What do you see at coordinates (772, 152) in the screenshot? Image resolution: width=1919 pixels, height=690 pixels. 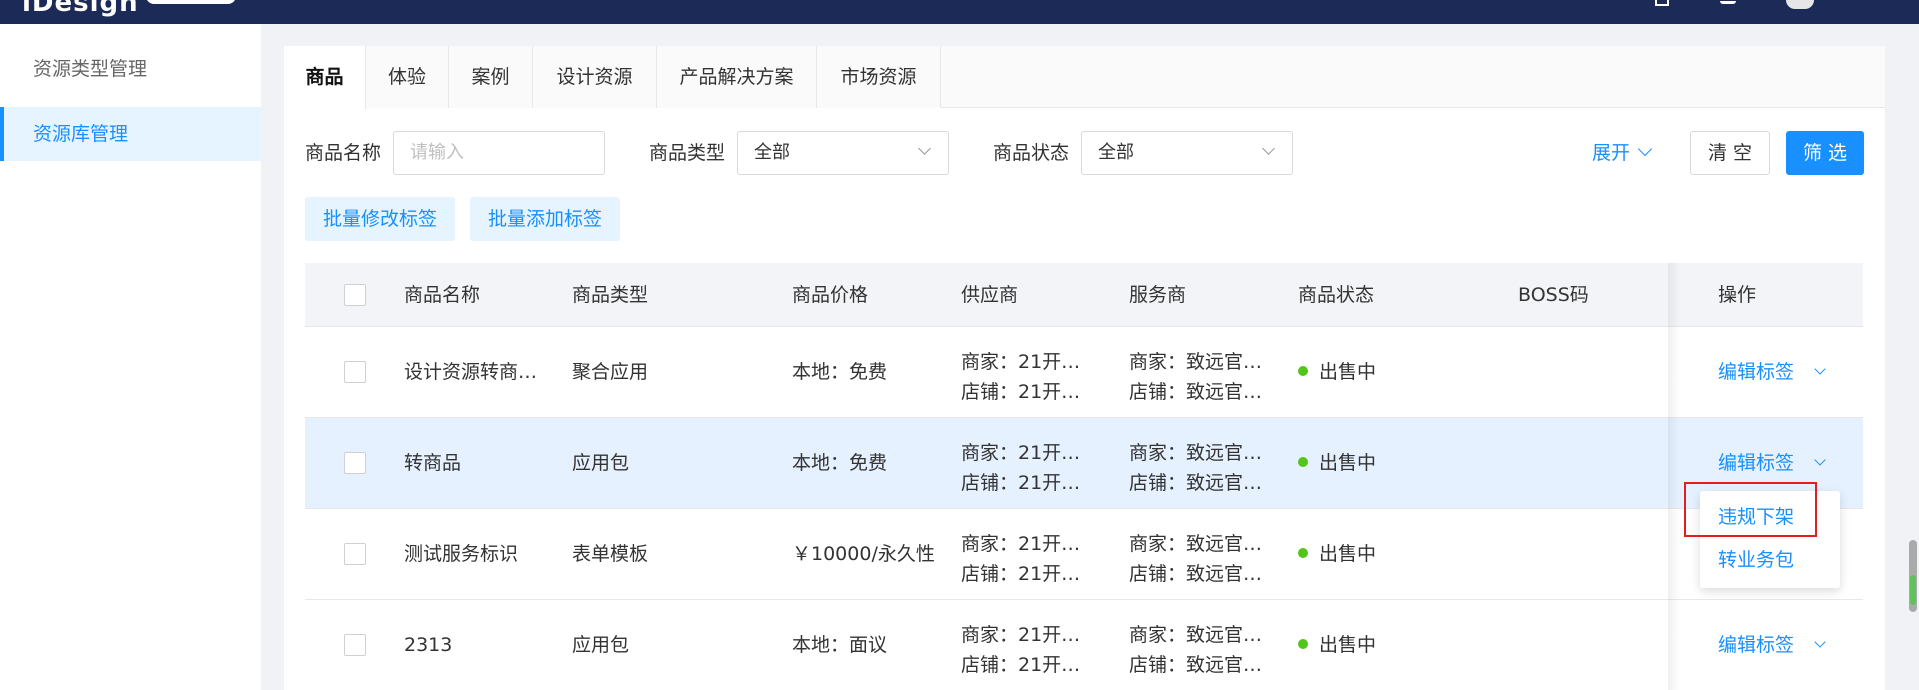 I see `goods-type-value: 全部` at bounding box center [772, 152].